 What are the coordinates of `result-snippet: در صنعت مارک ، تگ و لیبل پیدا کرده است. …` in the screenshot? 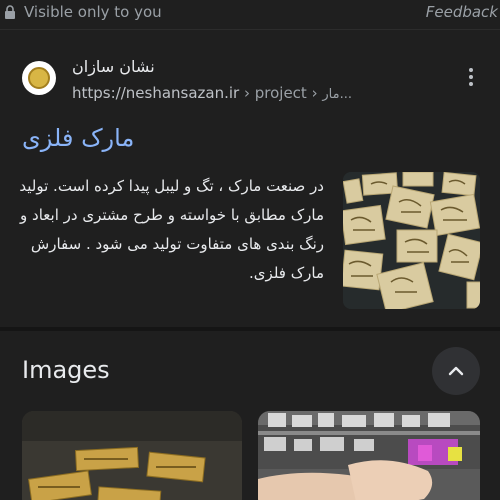 It's located at (171, 229).